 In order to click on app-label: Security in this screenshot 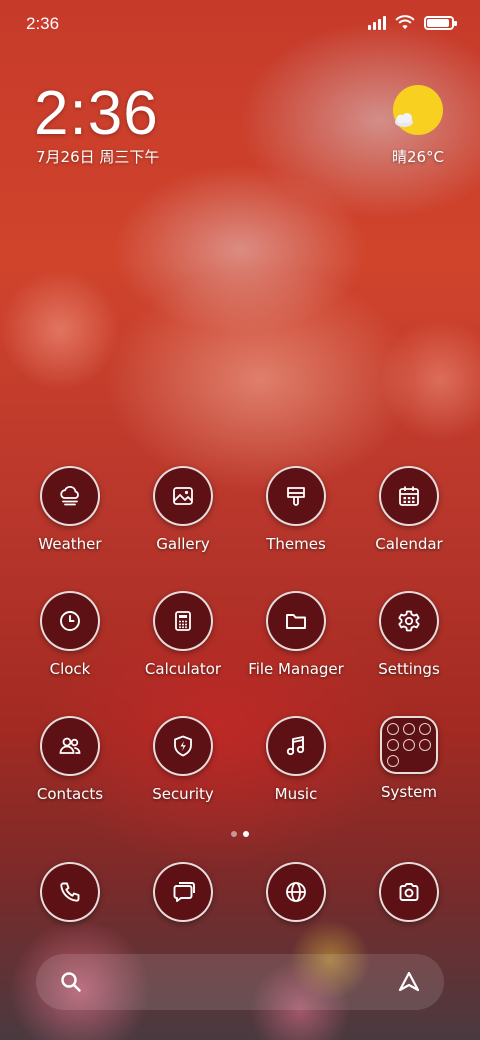, I will do `click(183, 794)`.